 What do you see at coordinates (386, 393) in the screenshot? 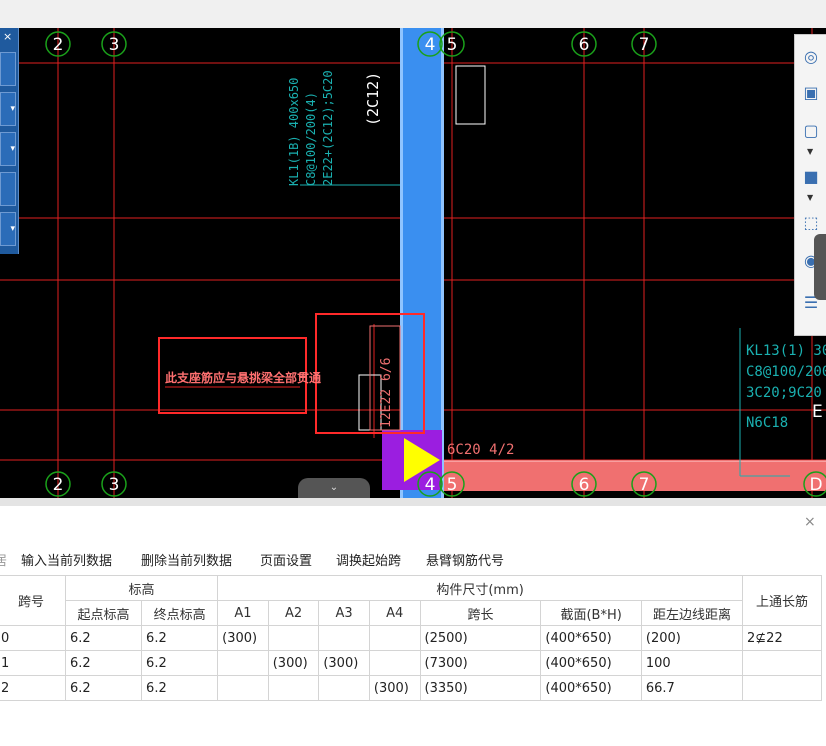
I see `rebar-label-vertical: 12E22 6/6` at bounding box center [386, 393].